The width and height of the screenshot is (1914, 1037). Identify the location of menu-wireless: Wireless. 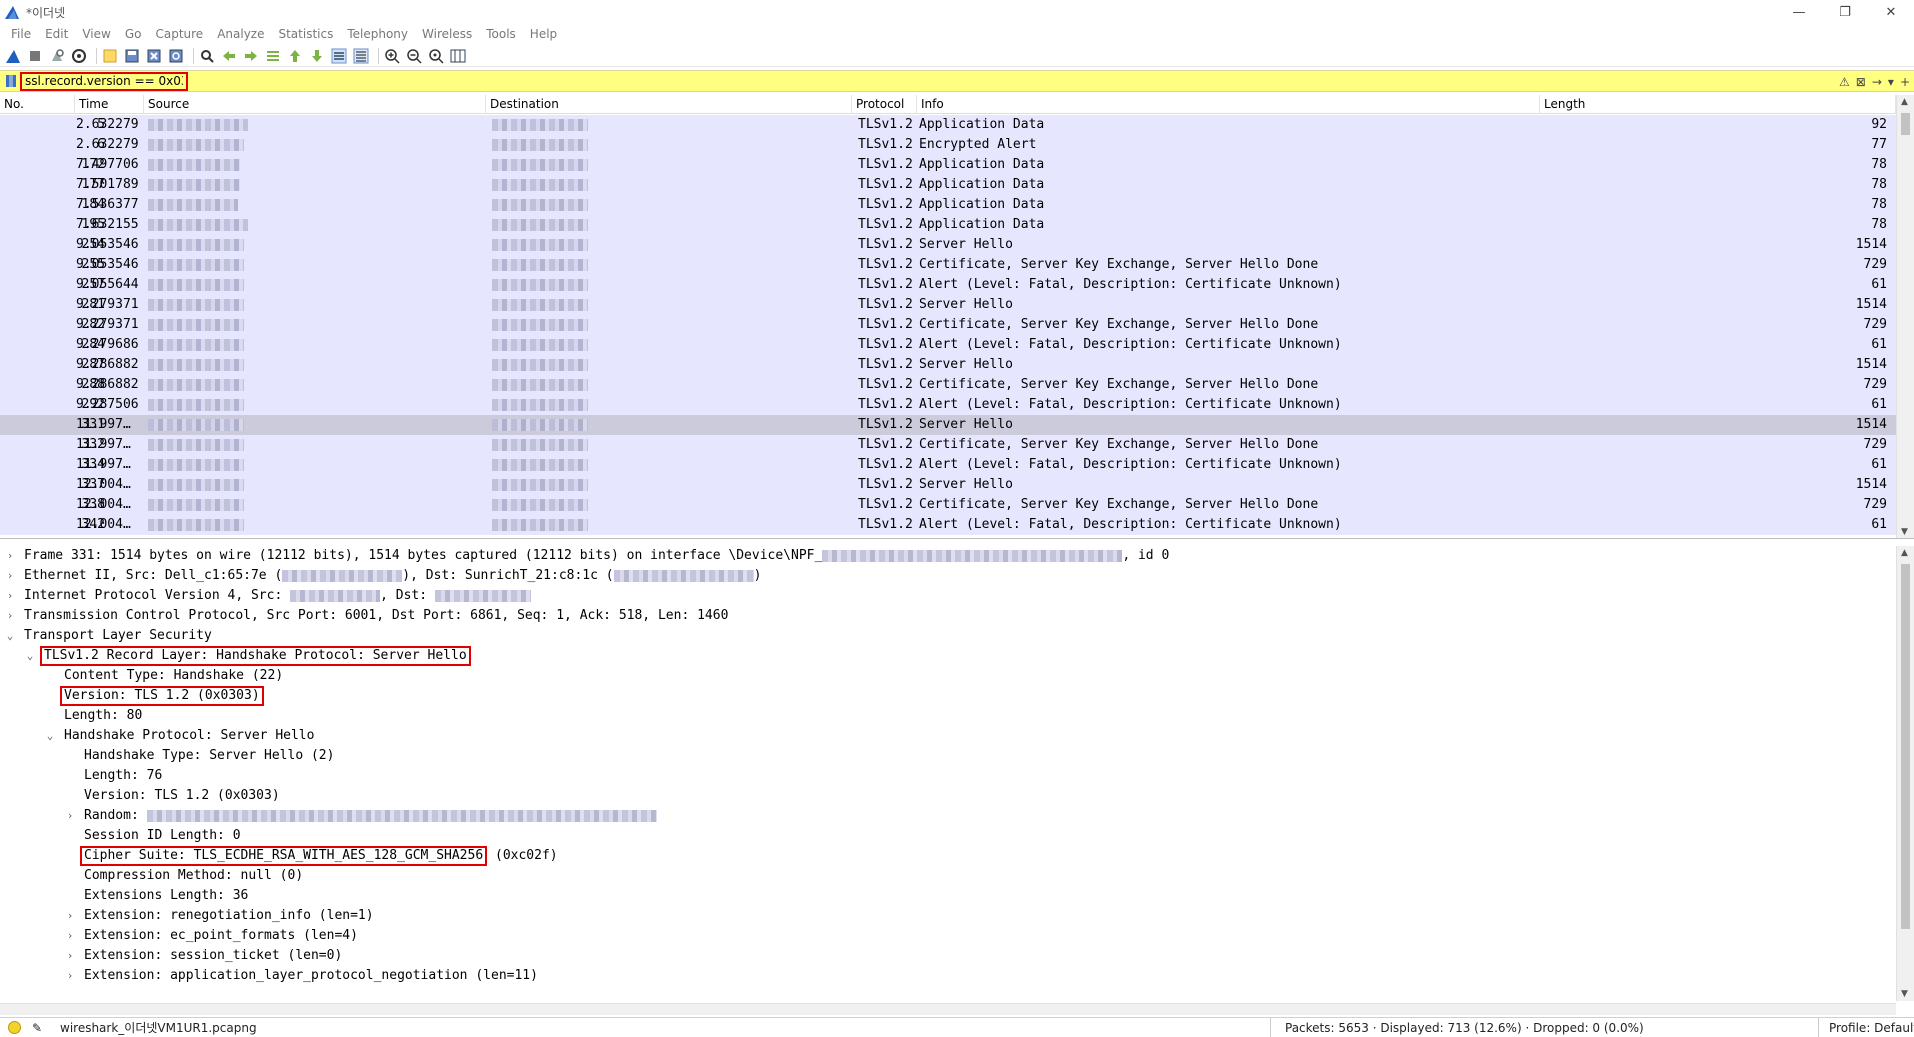
(447, 34).